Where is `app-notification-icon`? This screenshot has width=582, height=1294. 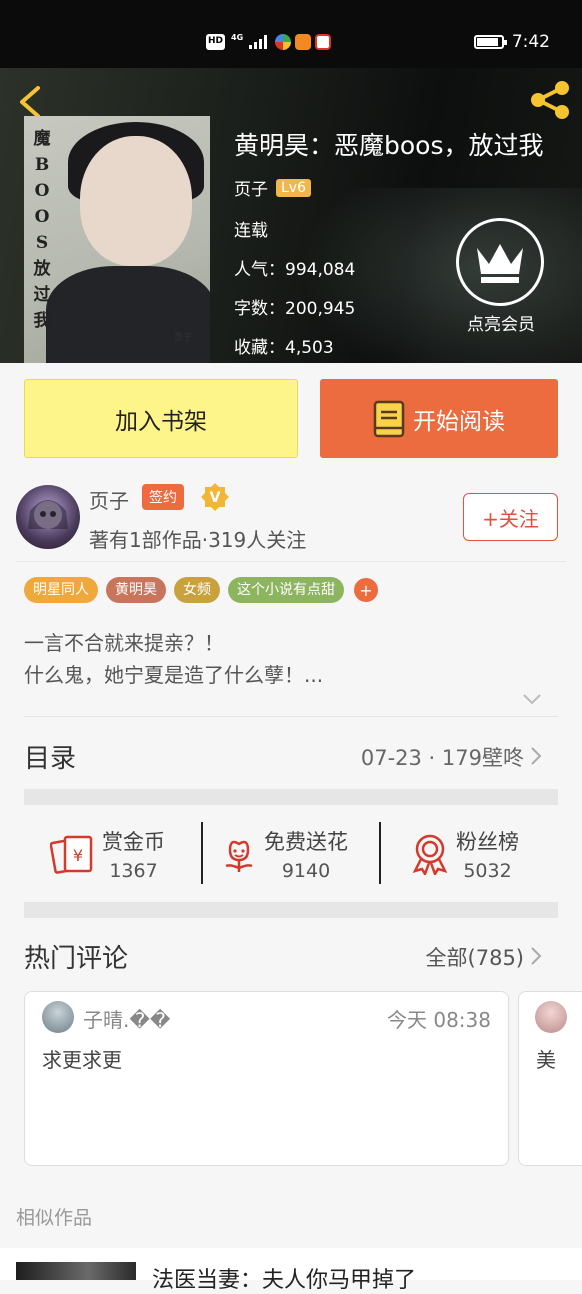
app-notification-icon is located at coordinates (283, 42).